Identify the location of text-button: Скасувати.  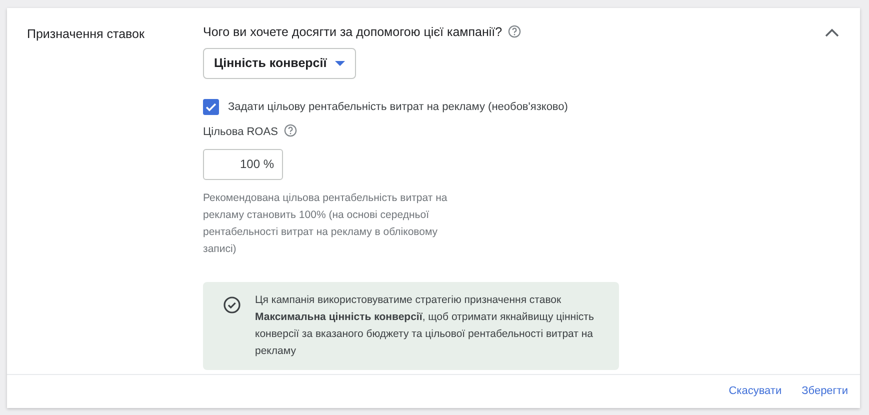
(755, 390).